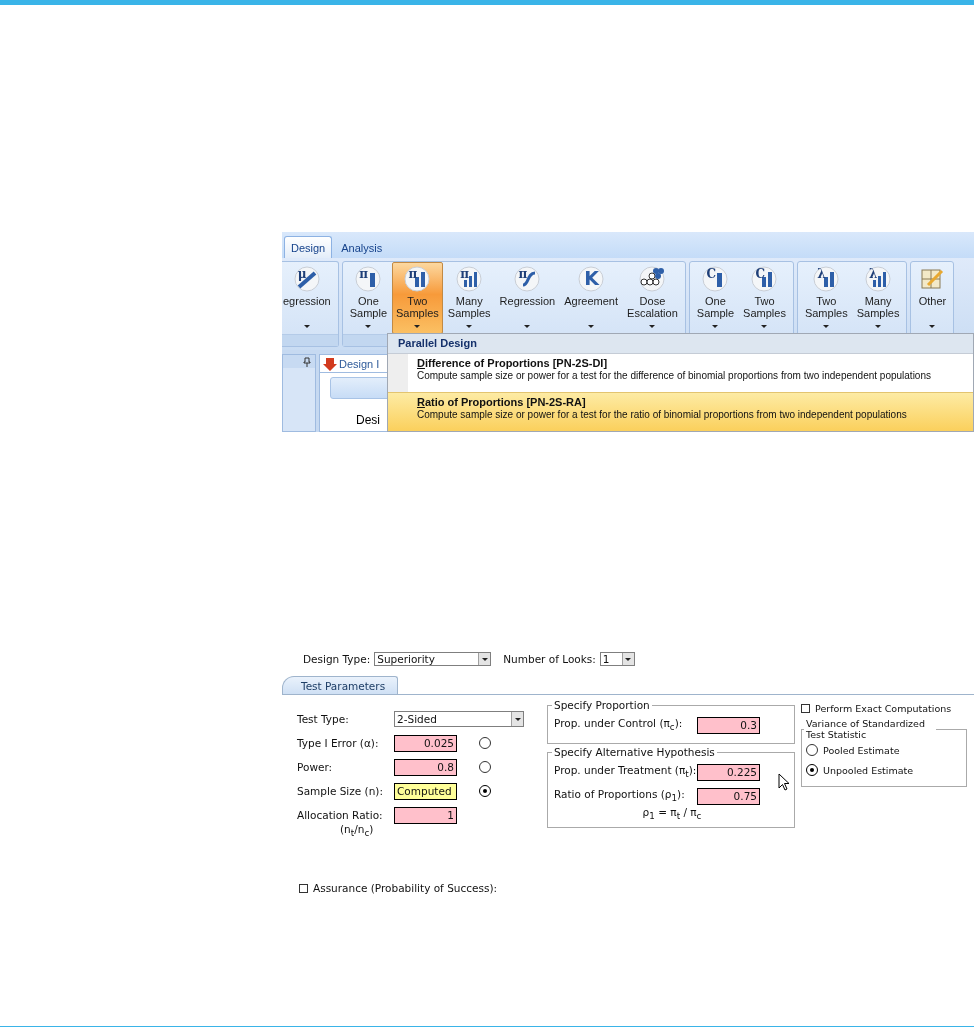  I want to click on input-field: 0.75, so click(728, 796).